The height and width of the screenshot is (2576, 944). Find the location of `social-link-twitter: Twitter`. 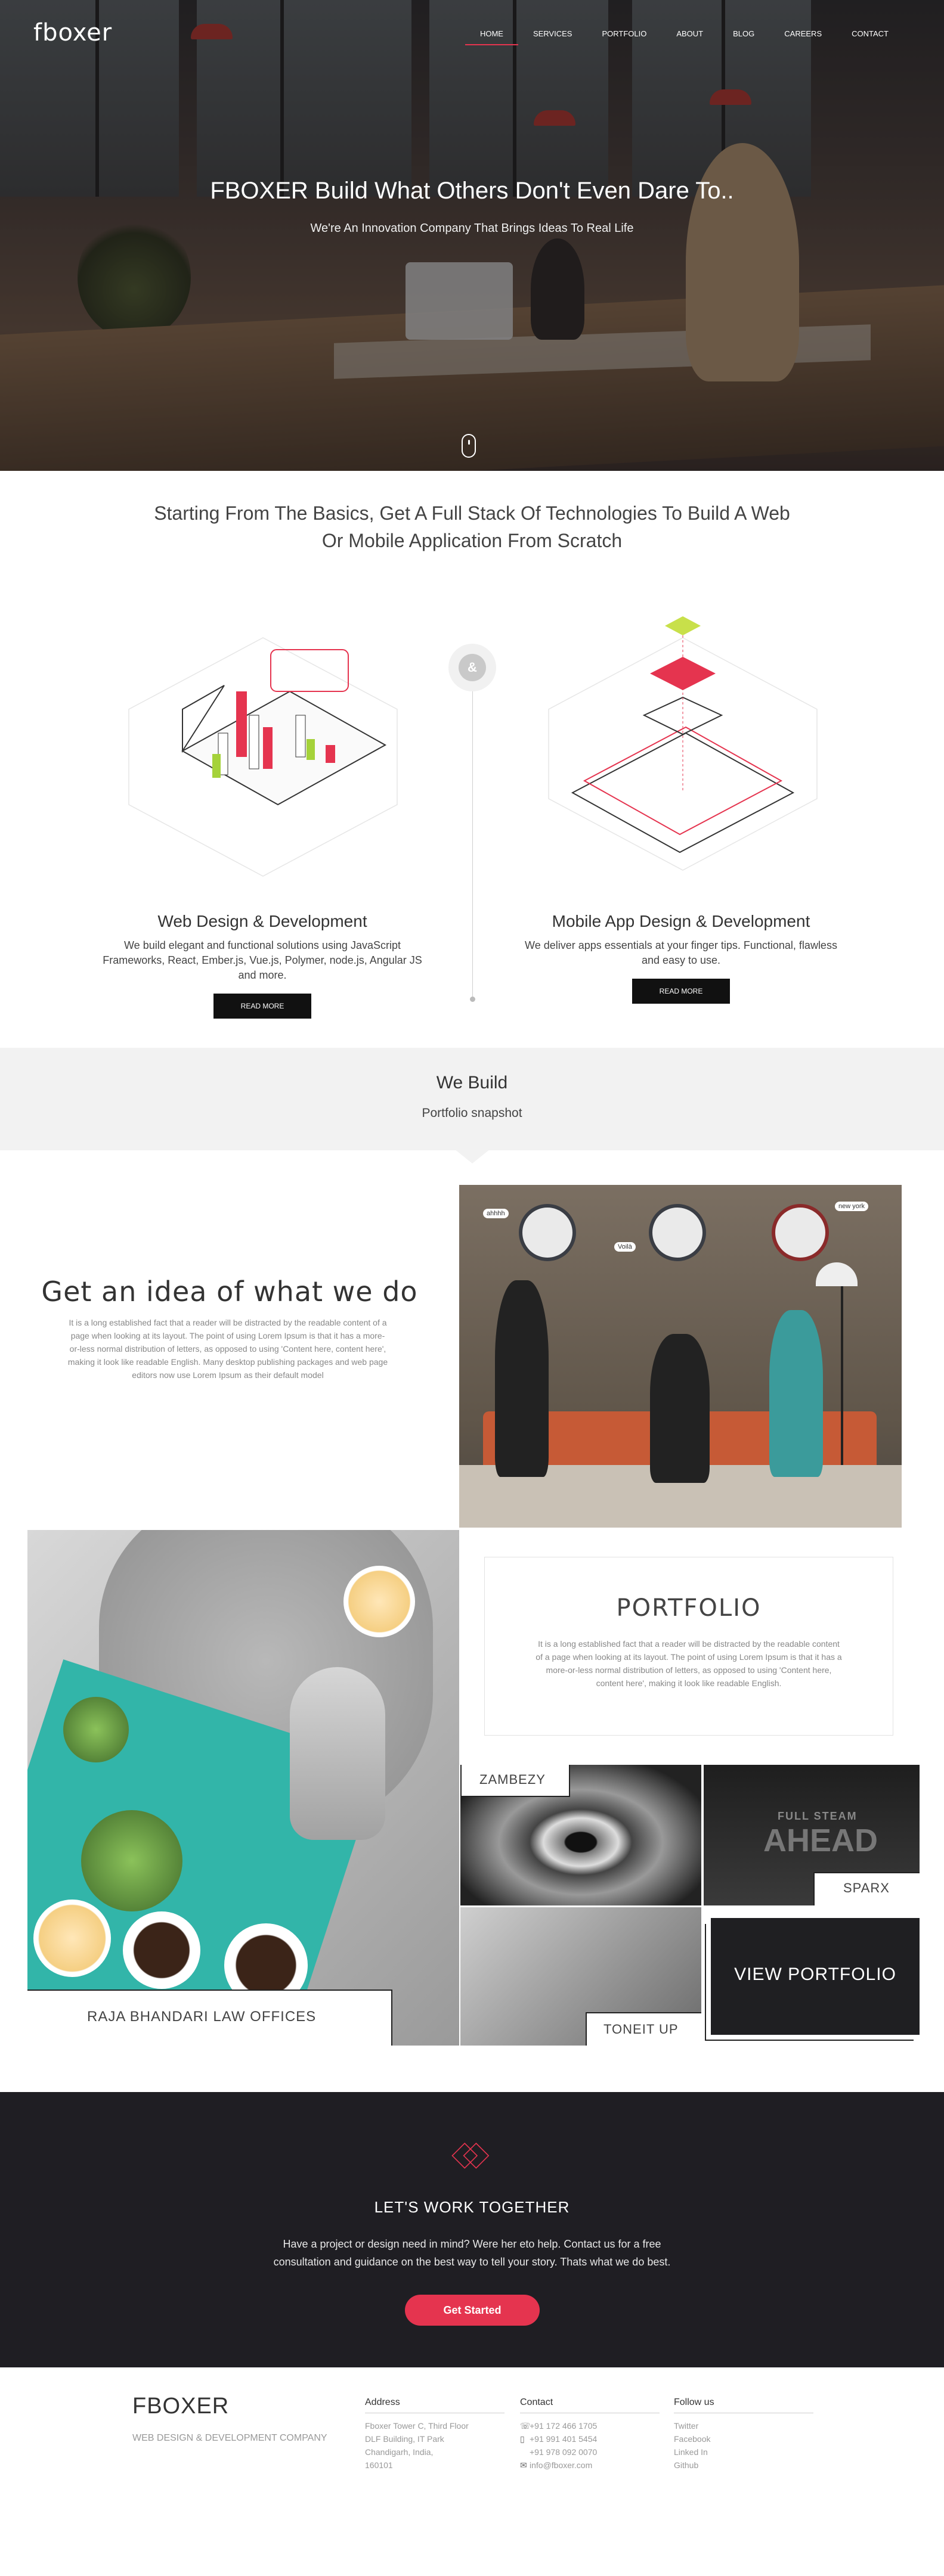

social-link-twitter: Twitter is located at coordinates (743, 2426).